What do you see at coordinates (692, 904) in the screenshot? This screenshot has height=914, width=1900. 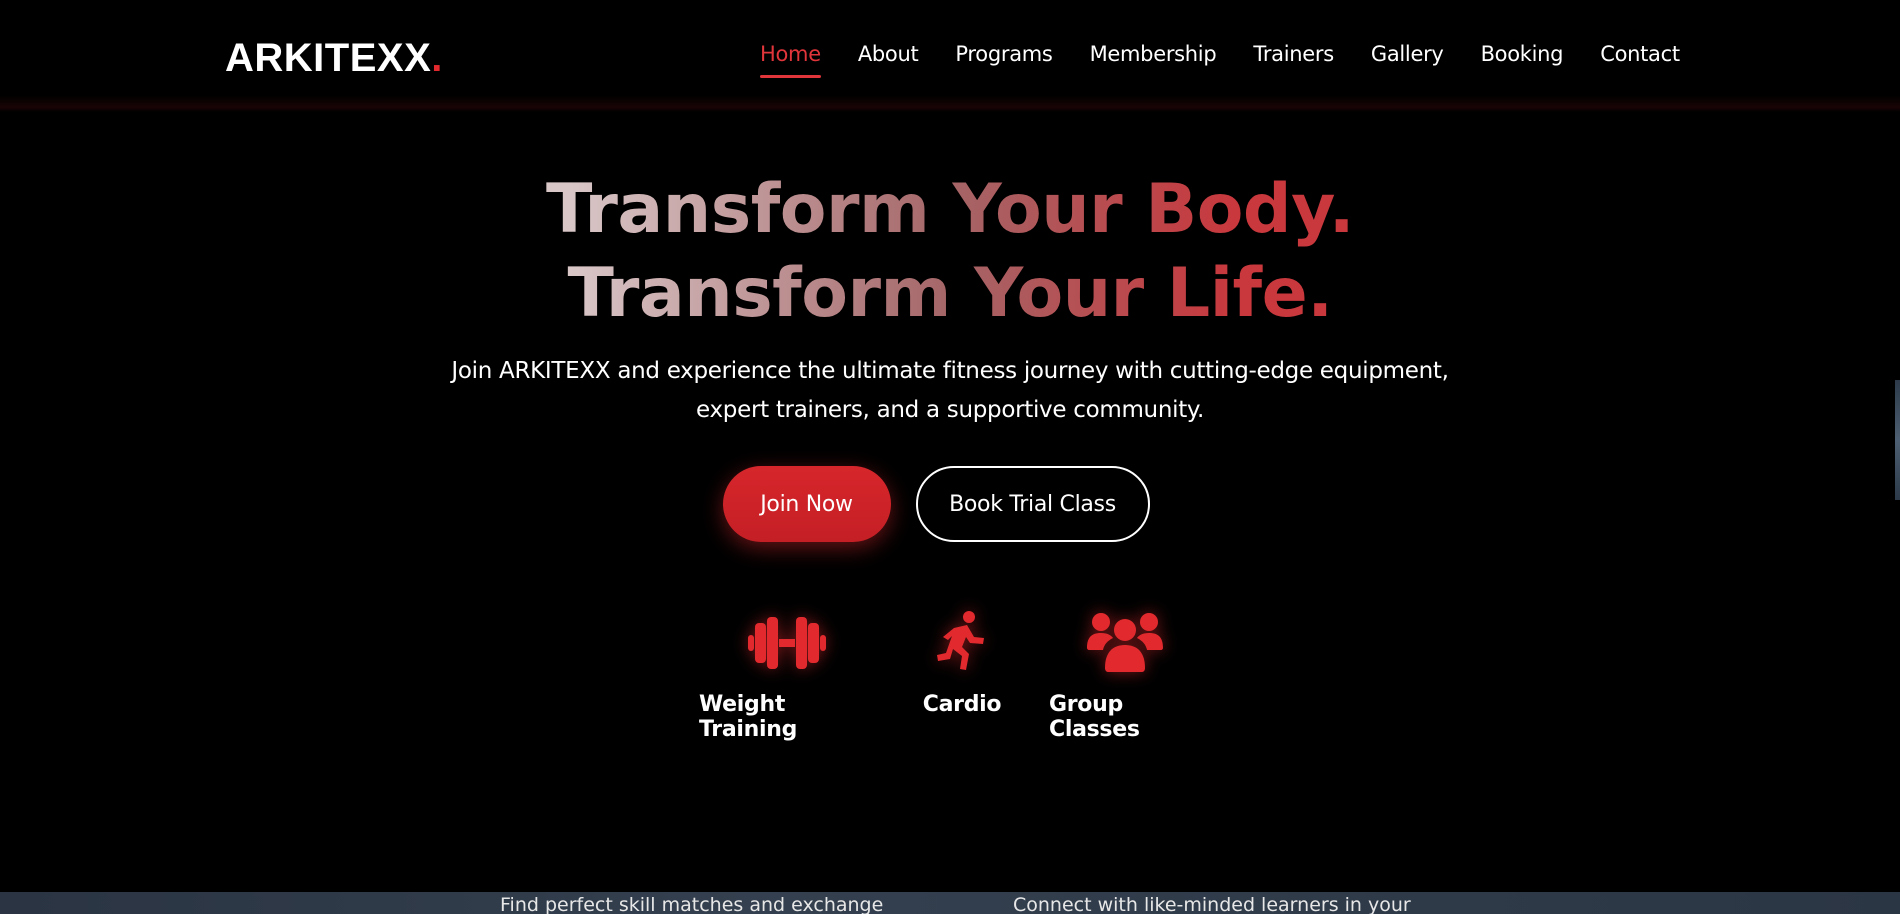 I see `next-section-left-text: Find perfect skill matches and exchange` at bounding box center [692, 904].